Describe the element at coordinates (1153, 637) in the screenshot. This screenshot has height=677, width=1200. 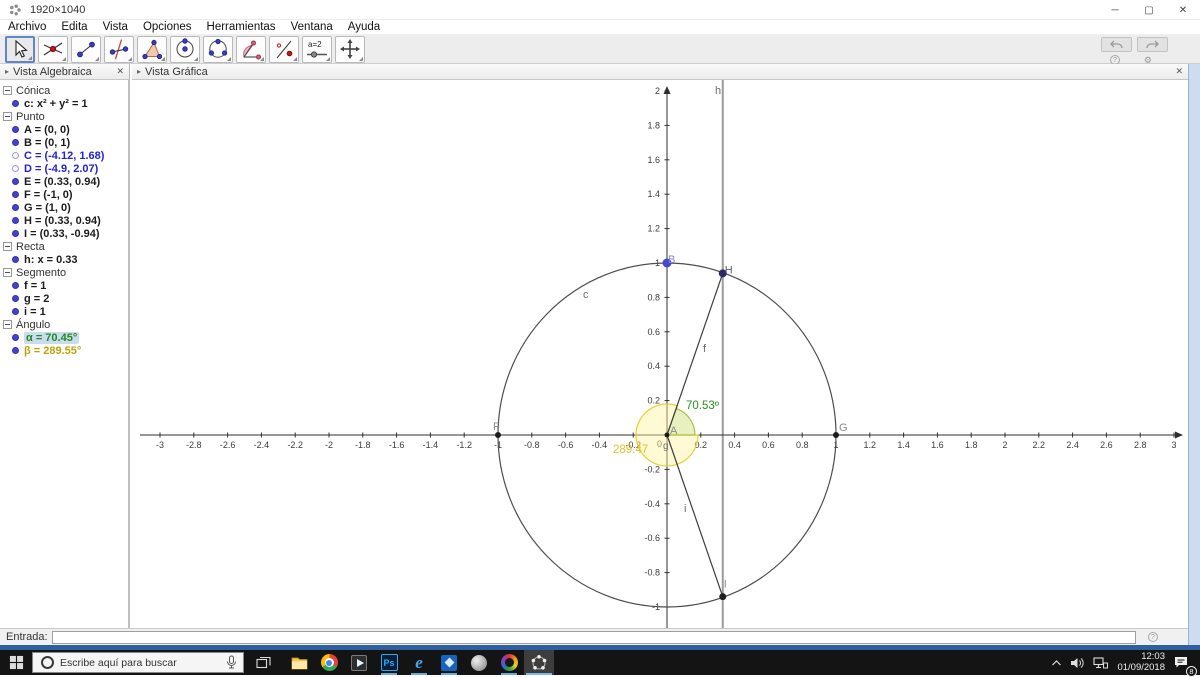
I see `input-help-icon: ?` at that location.